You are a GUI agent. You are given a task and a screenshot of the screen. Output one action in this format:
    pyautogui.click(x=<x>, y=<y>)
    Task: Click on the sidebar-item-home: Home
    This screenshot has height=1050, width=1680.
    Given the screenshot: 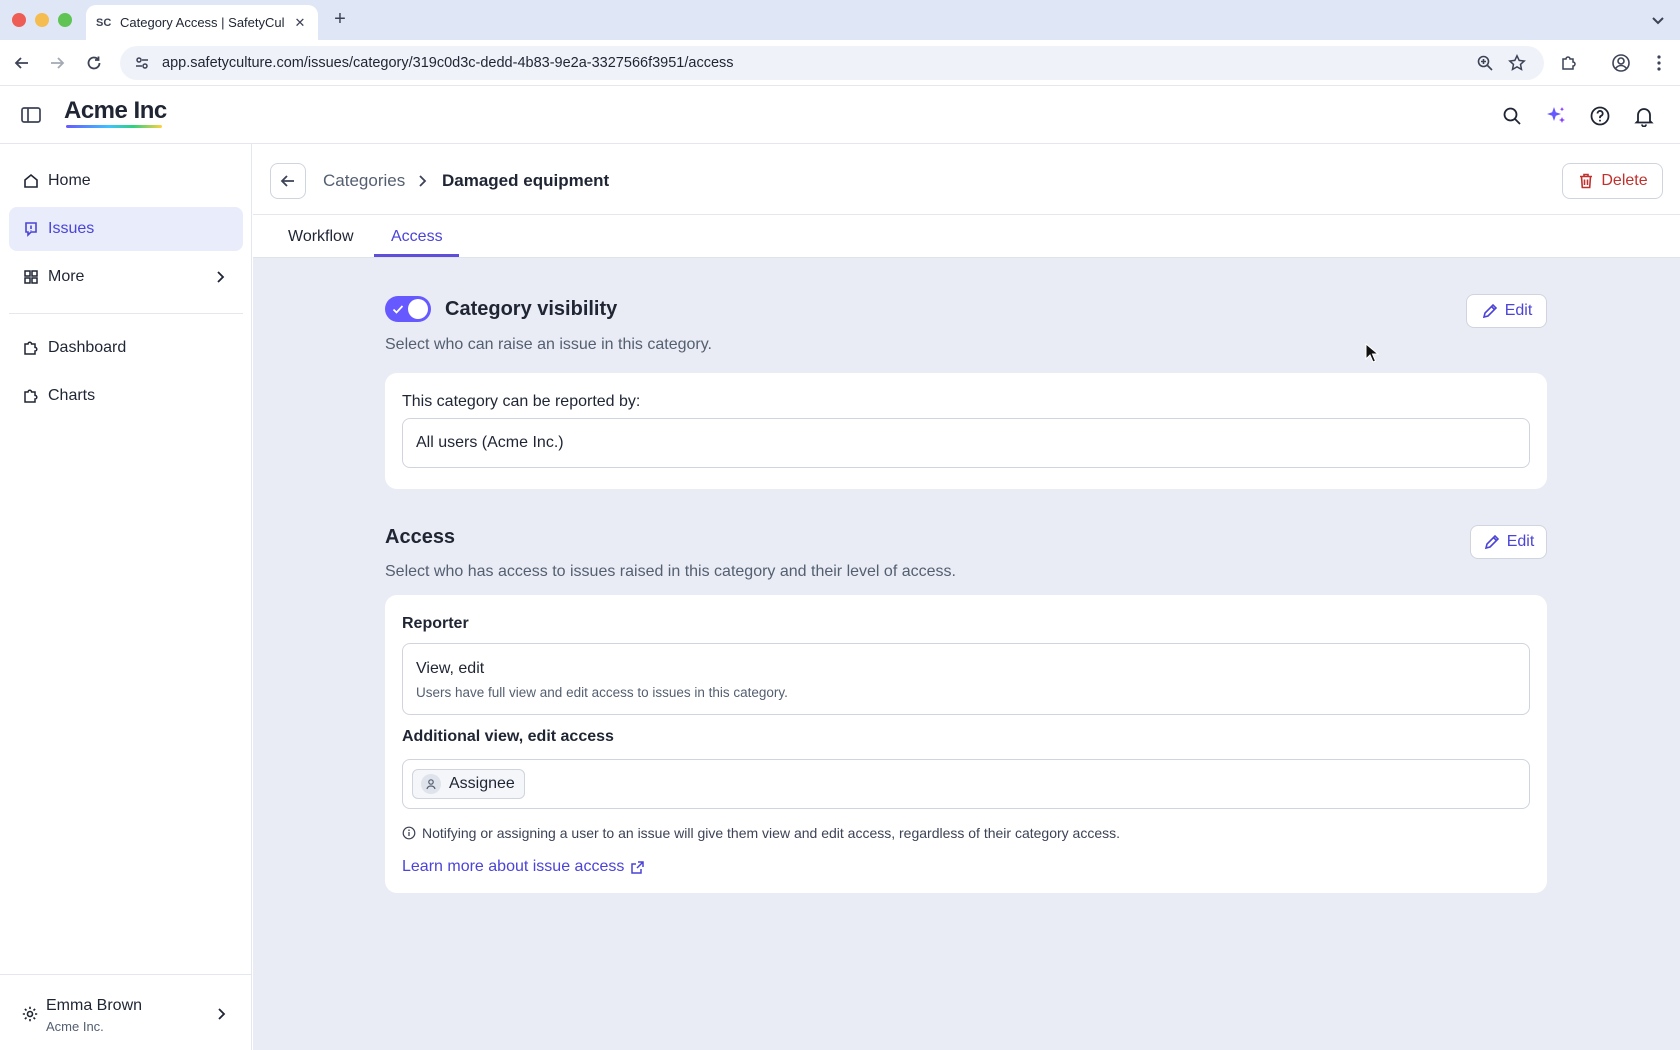 What is the action you would take?
    pyautogui.click(x=126, y=181)
    